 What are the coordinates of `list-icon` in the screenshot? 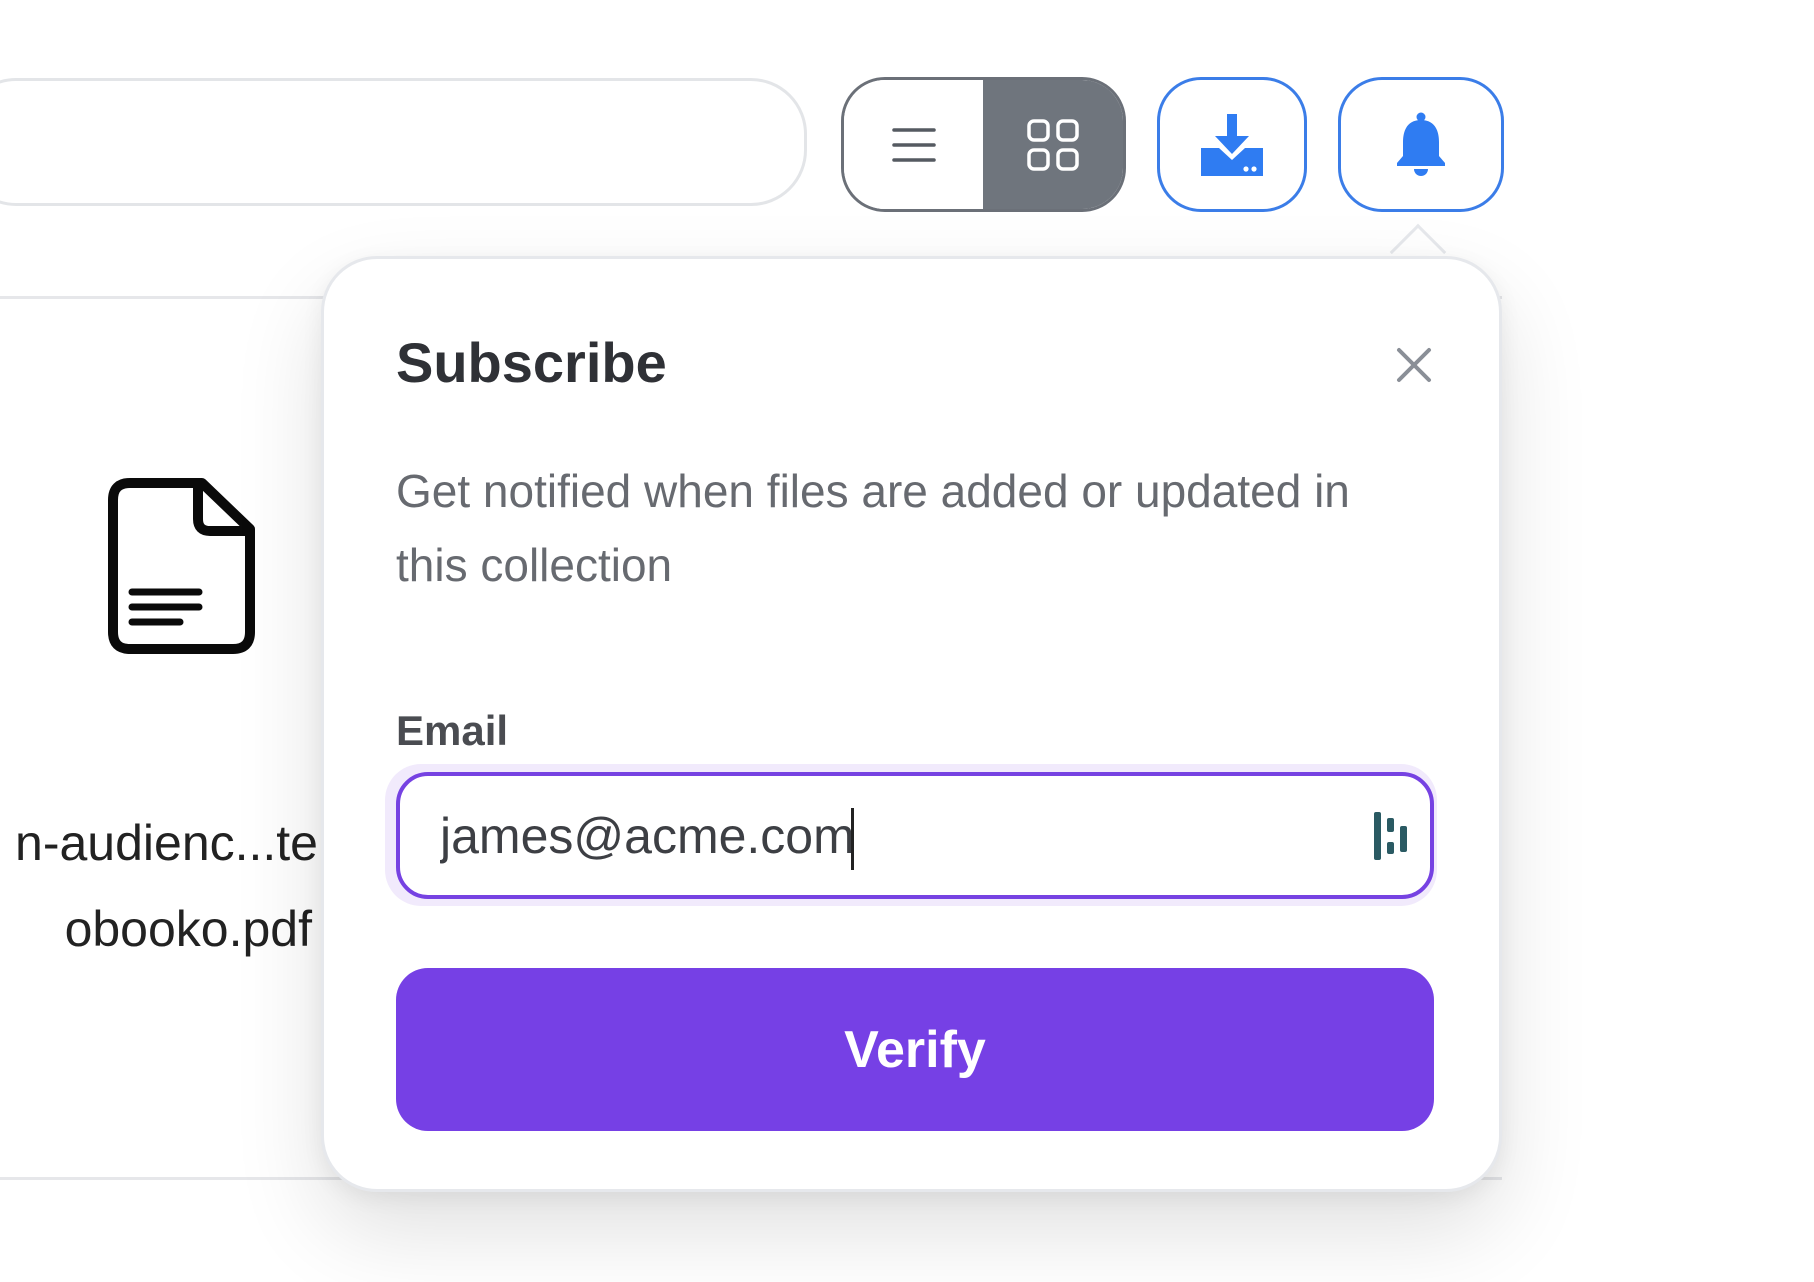 It's located at (913, 144).